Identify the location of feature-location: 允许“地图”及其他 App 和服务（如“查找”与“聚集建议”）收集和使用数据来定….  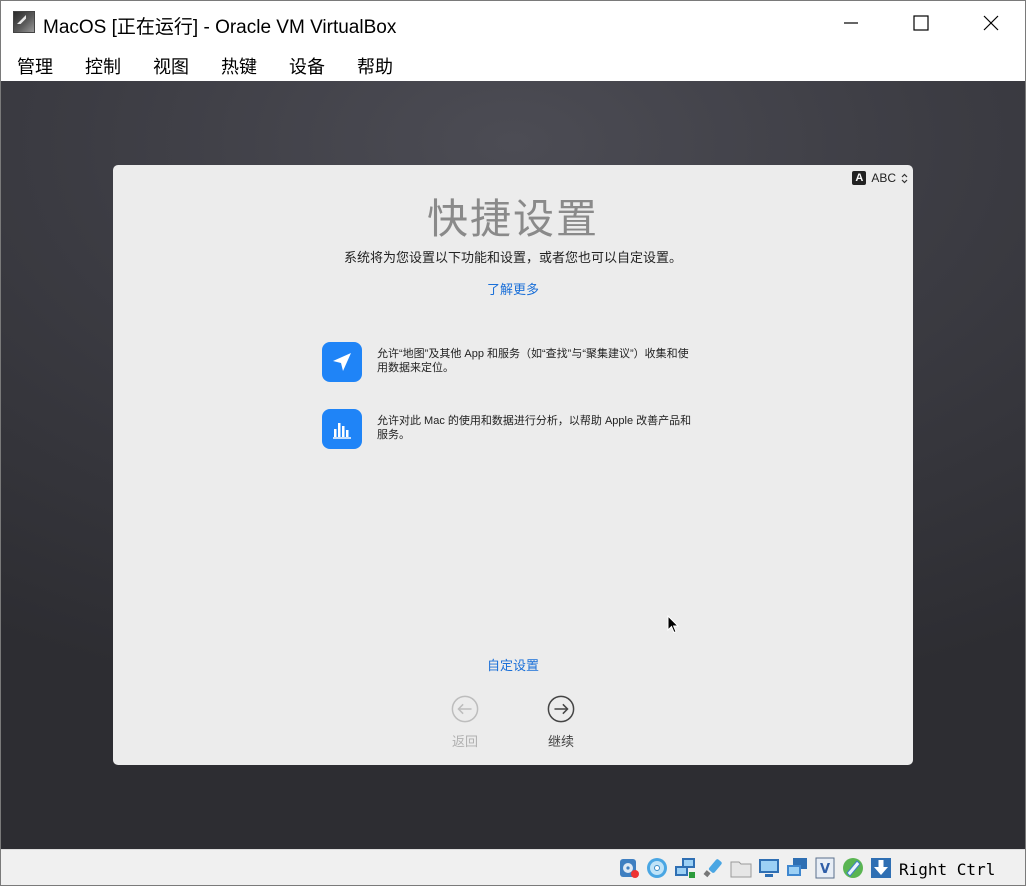
(522, 362).